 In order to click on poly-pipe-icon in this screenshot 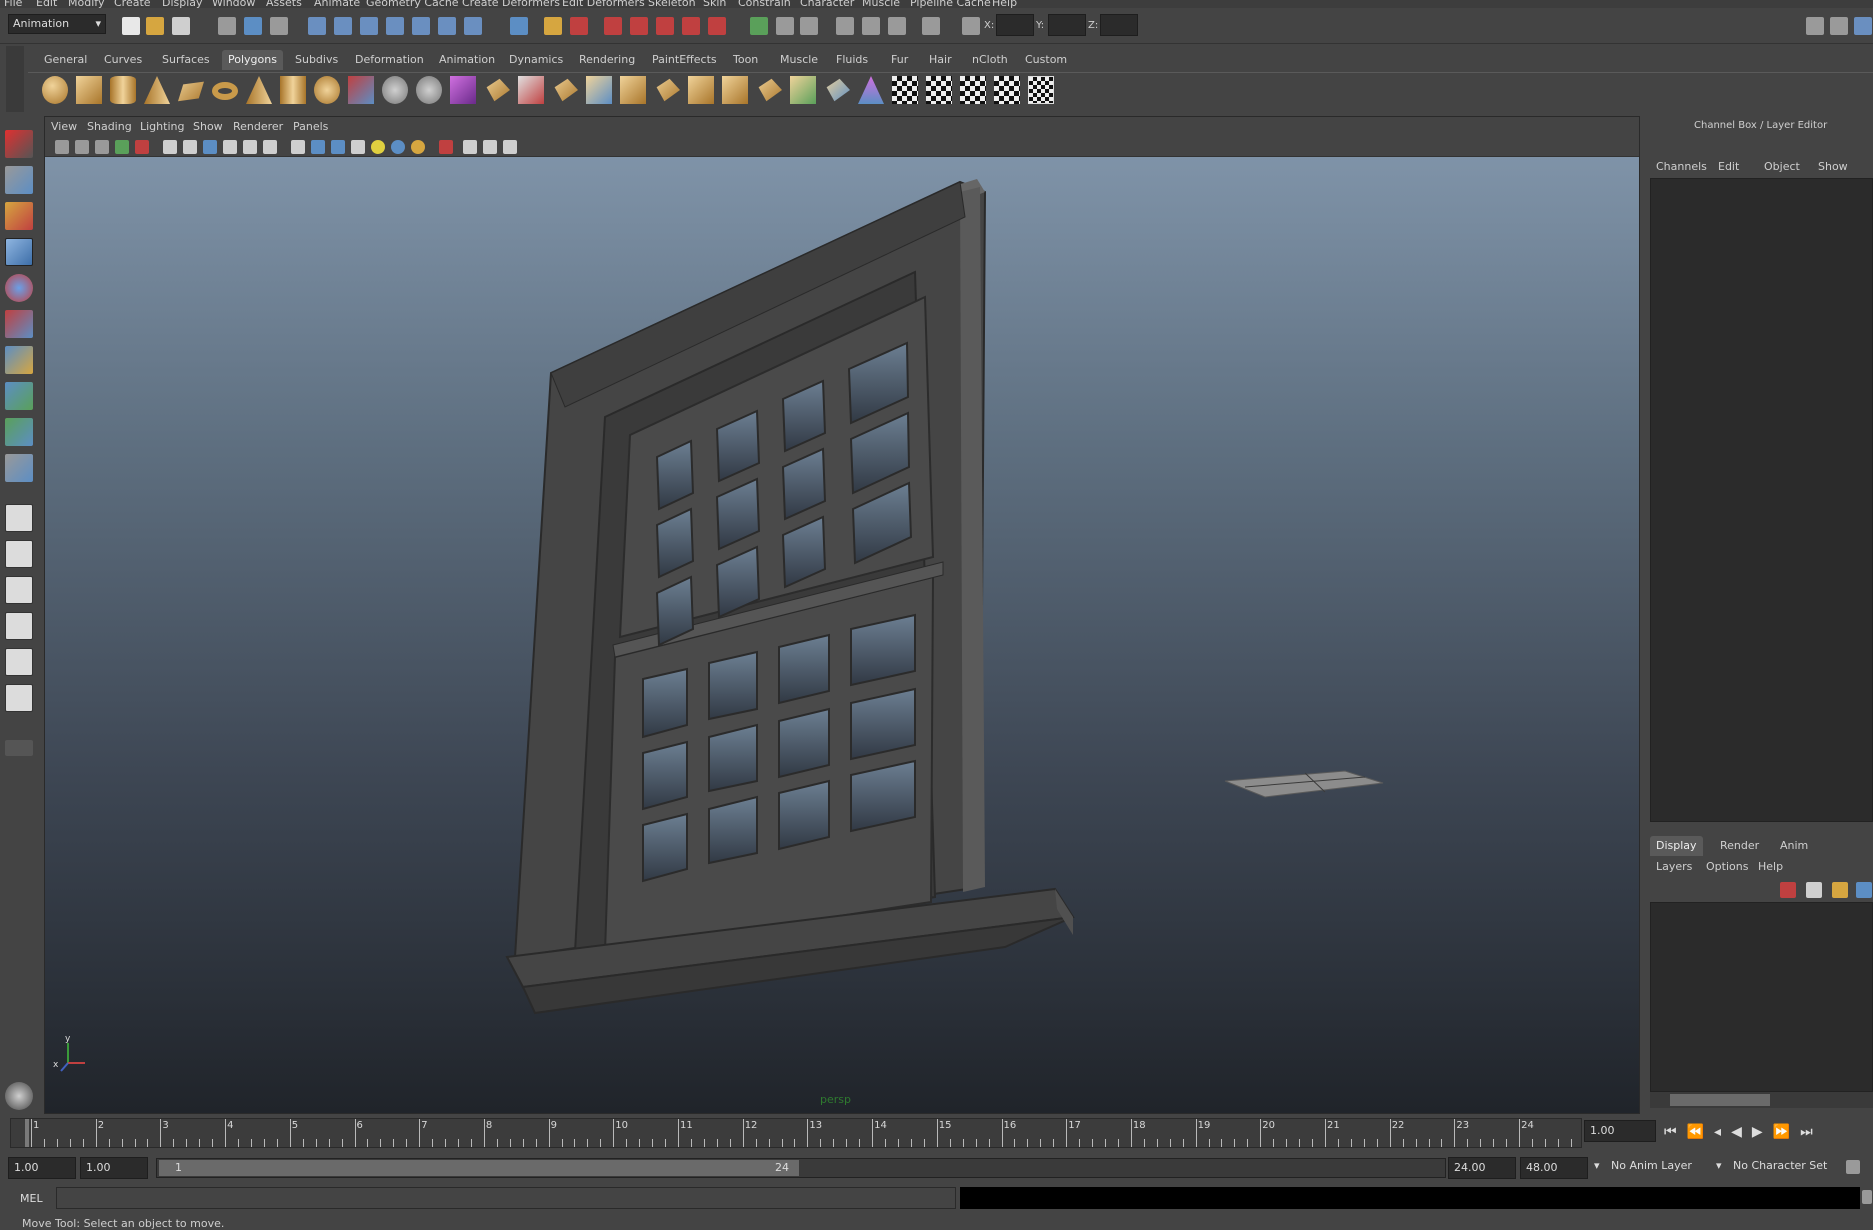, I will do `click(293, 90)`.